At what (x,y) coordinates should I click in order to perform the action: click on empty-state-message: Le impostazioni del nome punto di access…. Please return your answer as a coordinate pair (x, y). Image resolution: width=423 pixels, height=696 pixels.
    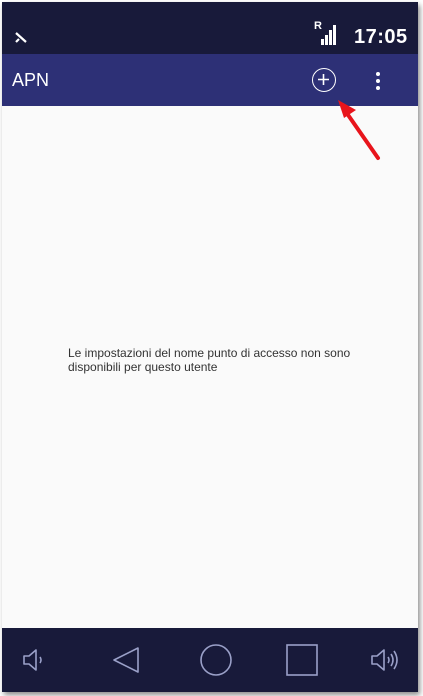
    Looking at the image, I should click on (209, 360).